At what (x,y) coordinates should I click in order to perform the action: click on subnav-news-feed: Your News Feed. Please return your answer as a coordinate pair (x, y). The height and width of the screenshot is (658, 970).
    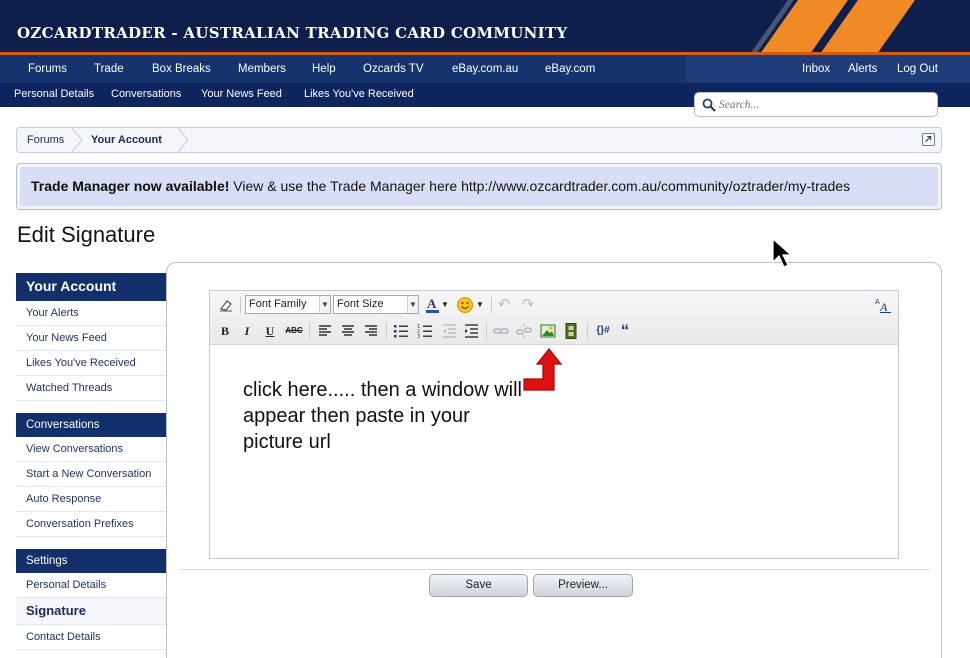
    Looking at the image, I should click on (241, 95).